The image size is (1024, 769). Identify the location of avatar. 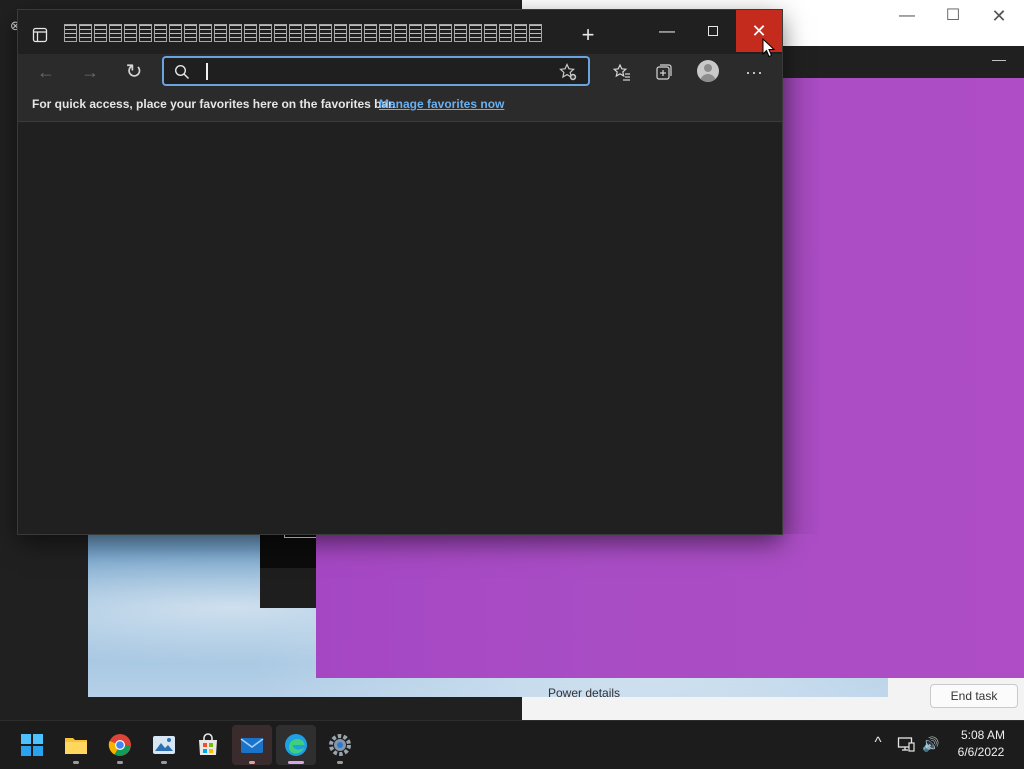
(708, 71).